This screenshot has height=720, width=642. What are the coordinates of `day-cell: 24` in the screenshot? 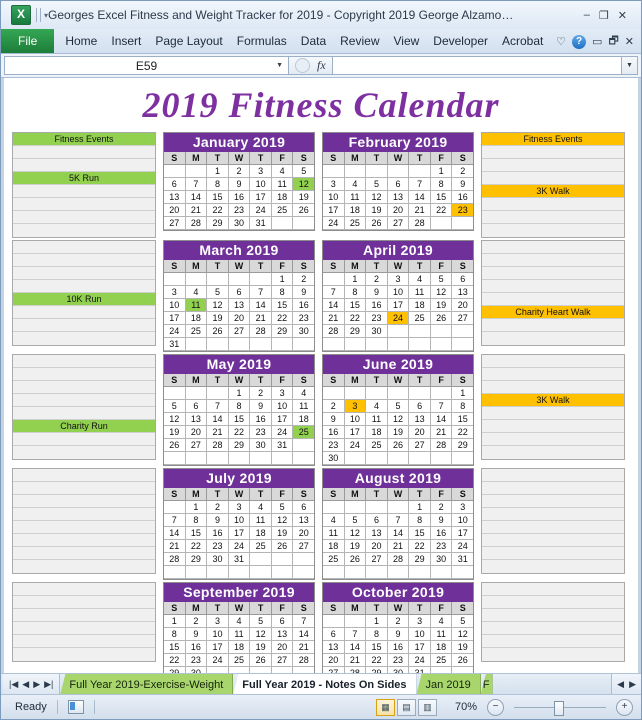 It's located at (175, 331).